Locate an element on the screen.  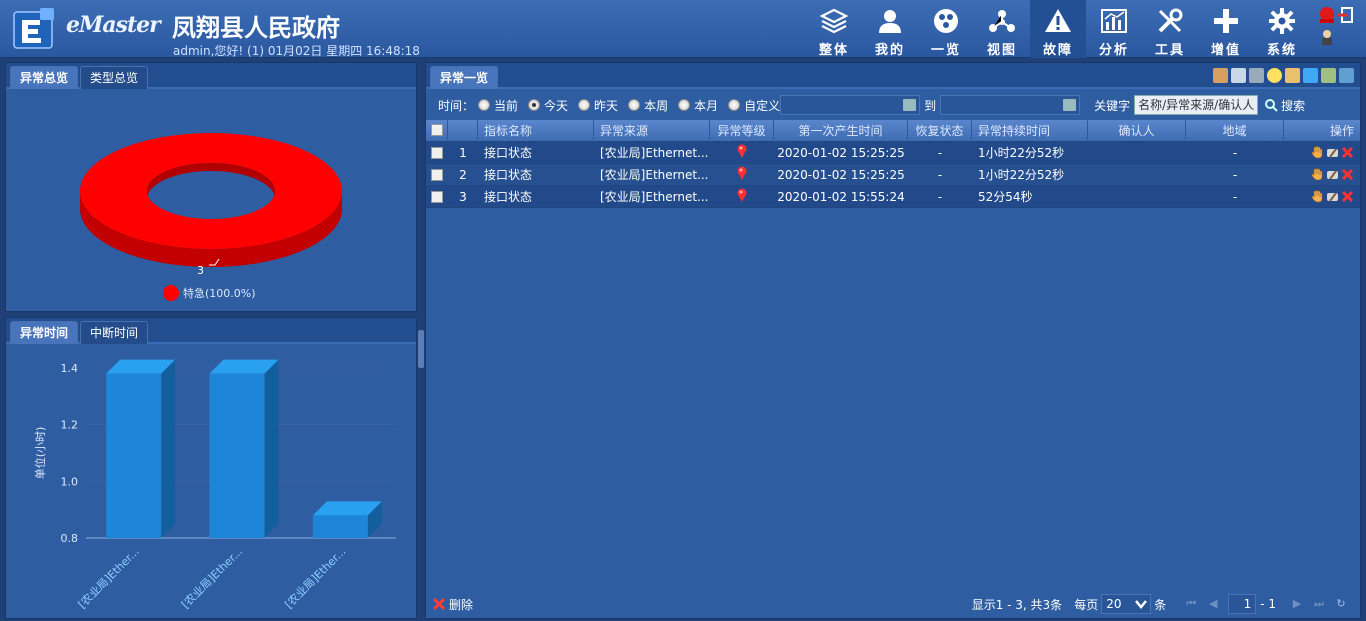
col-header-region: 地域 is located at coordinates (1235, 130).